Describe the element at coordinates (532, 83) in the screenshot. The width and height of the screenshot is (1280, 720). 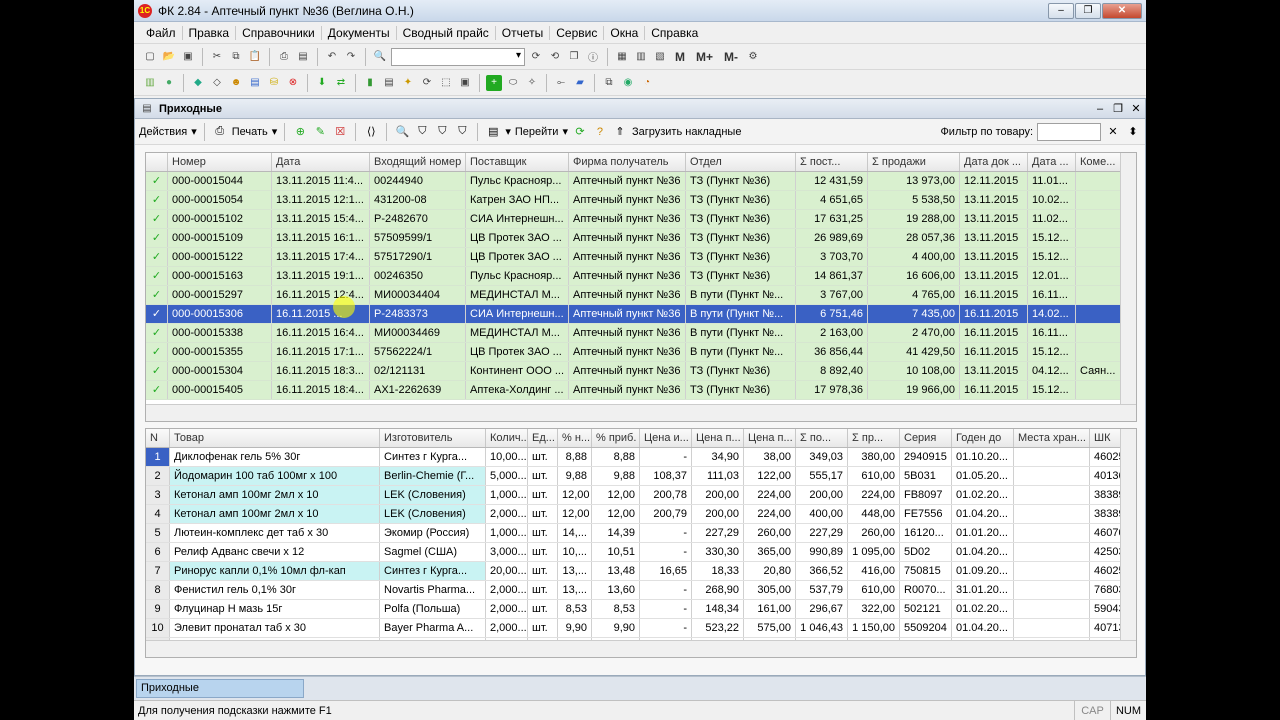
I see `sparkle-icon: ✧` at that location.